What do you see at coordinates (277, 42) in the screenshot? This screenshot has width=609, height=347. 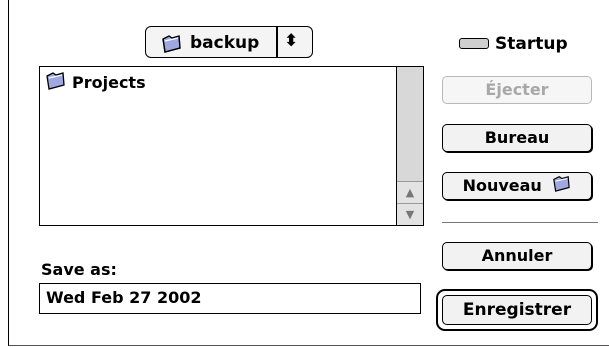 I see `popup-separator` at bounding box center [277, 42].